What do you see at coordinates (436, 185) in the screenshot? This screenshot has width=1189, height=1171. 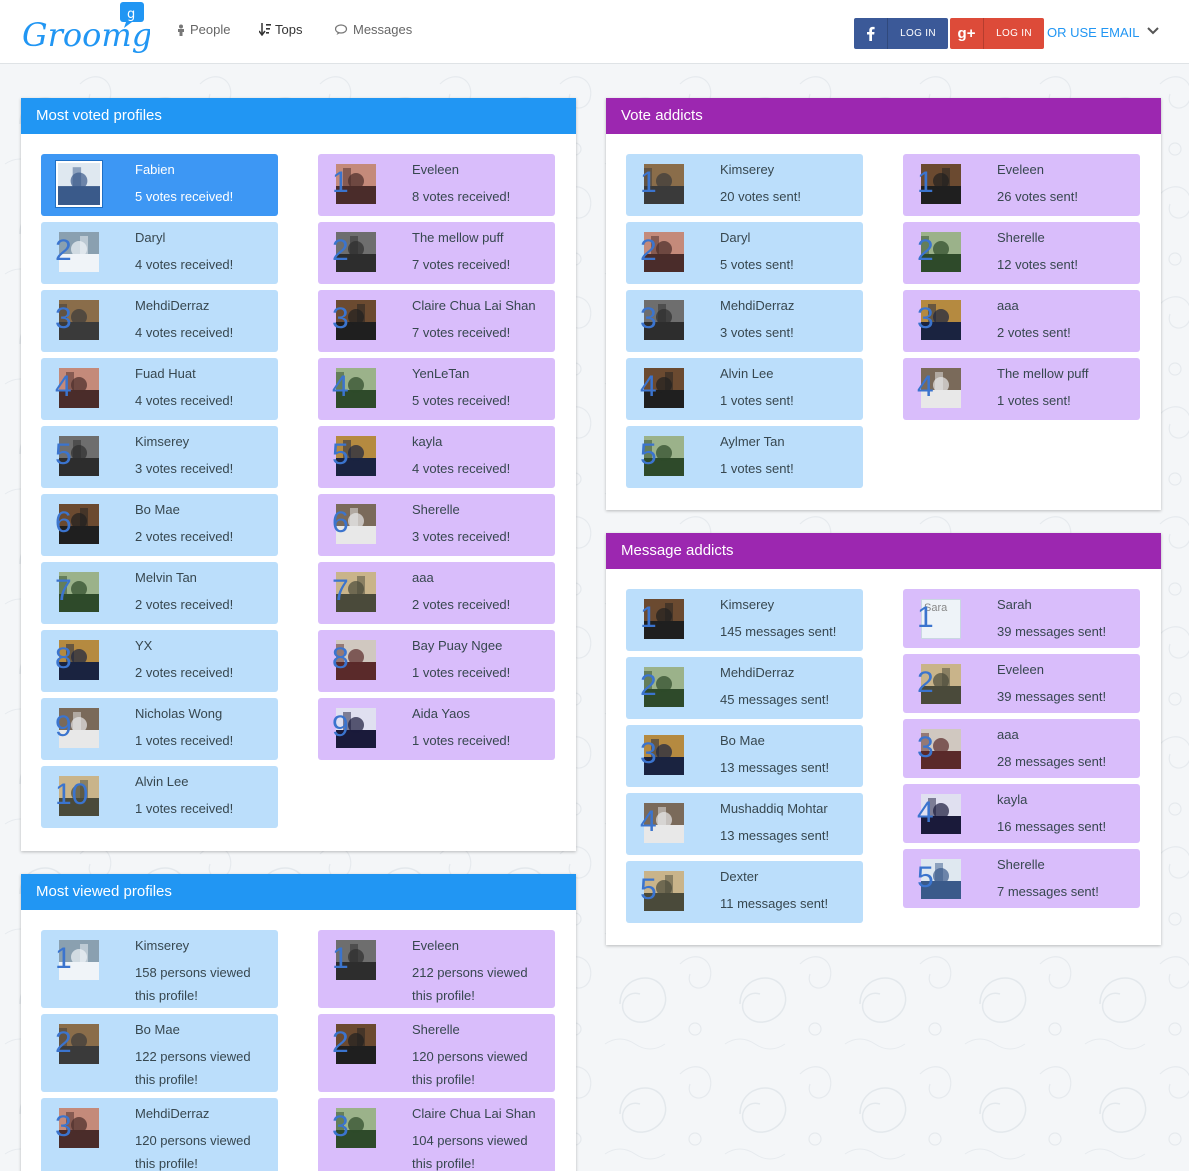 I see `profile-card: 1 Eveleen 8 votes received!` at bounding box center [436, 185].